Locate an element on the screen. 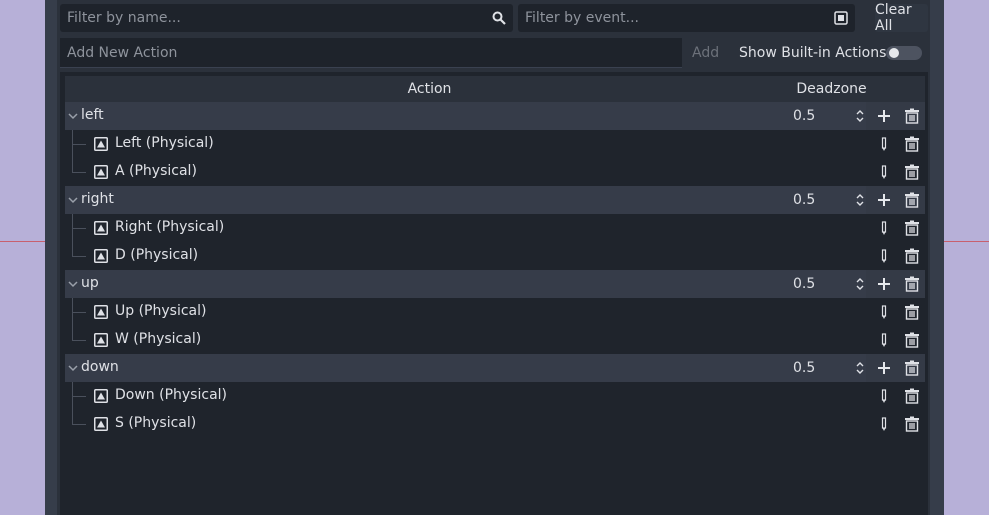 The width and height of the screenshot is (989, 515). action-row-left: left 0.5 is located at coordinates (495, 116).